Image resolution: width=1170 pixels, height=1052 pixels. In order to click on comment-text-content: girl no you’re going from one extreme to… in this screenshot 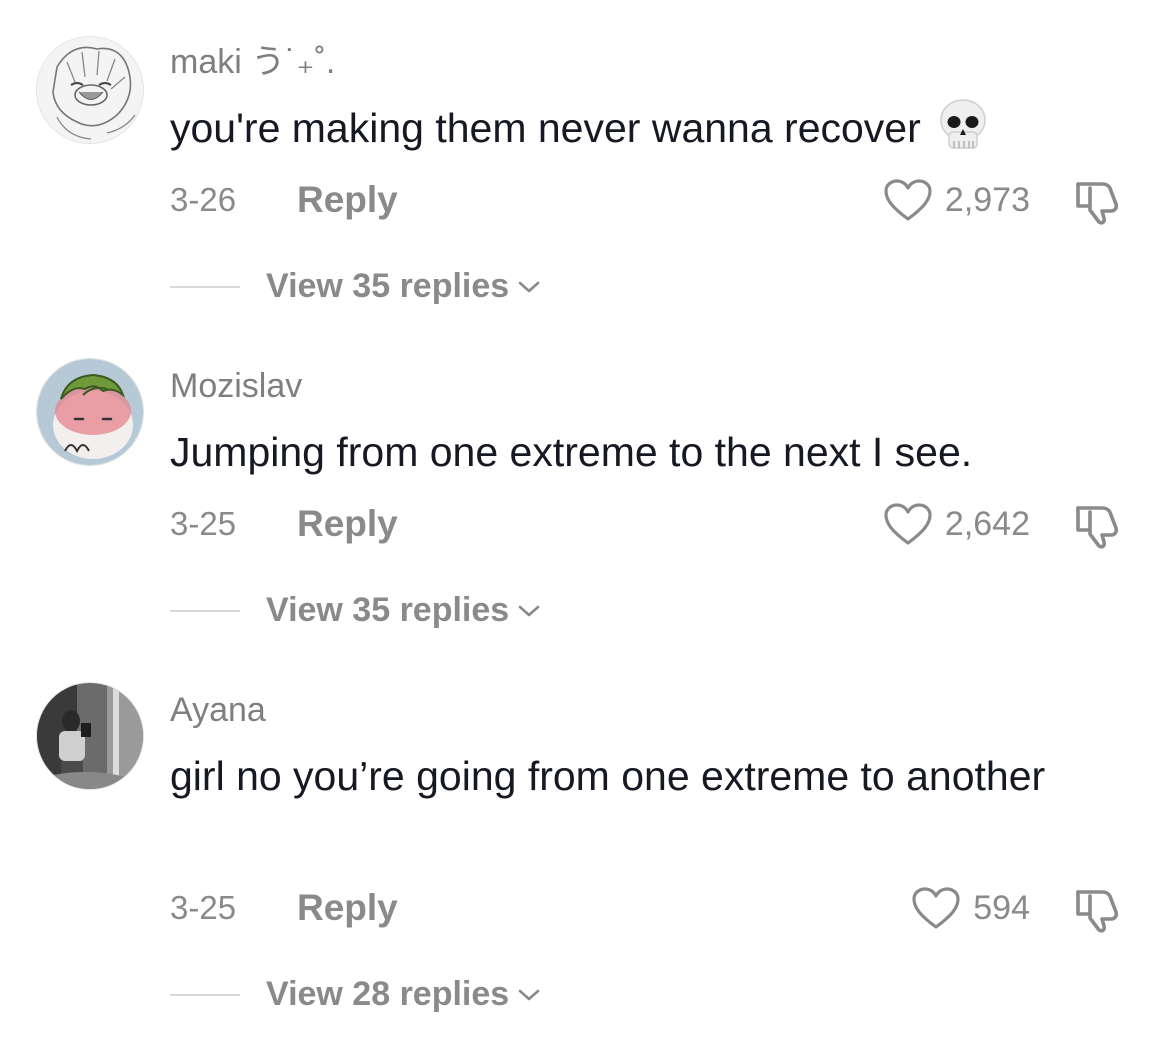, I will do `click(608, 776)`.